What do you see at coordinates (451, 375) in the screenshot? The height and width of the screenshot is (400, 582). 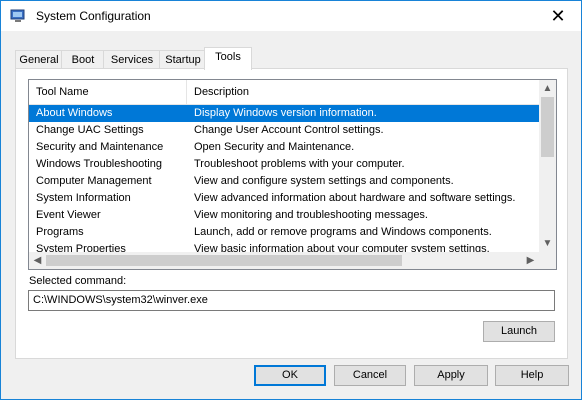 I see `apply-button: Apply` at bounding box center [451, 375].